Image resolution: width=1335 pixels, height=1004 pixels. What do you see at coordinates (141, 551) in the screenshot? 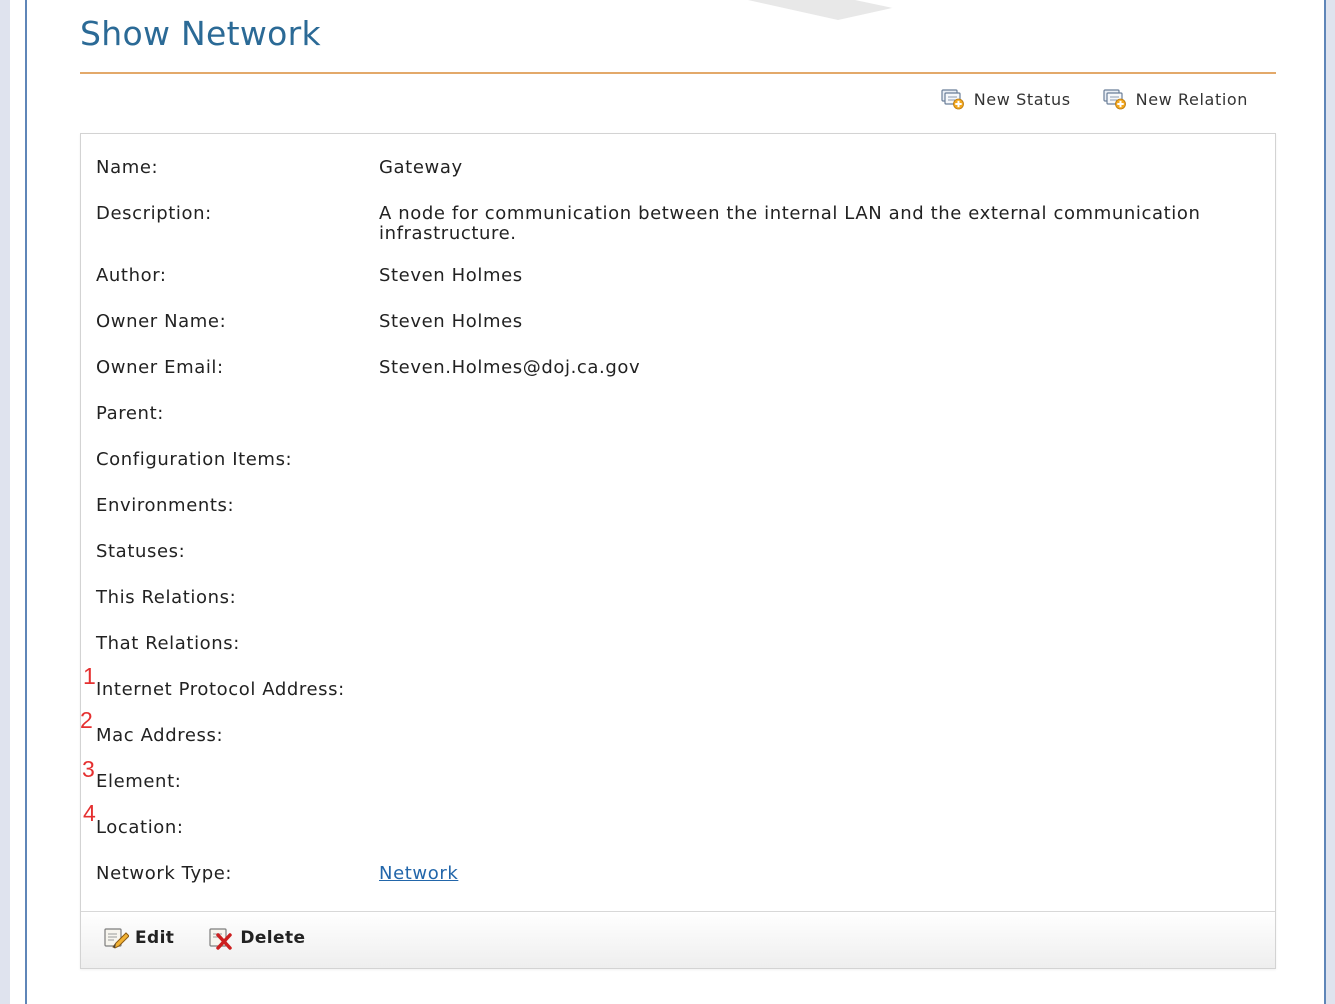
I see `field-label: Statuses:` at bounding box center [141, 551].